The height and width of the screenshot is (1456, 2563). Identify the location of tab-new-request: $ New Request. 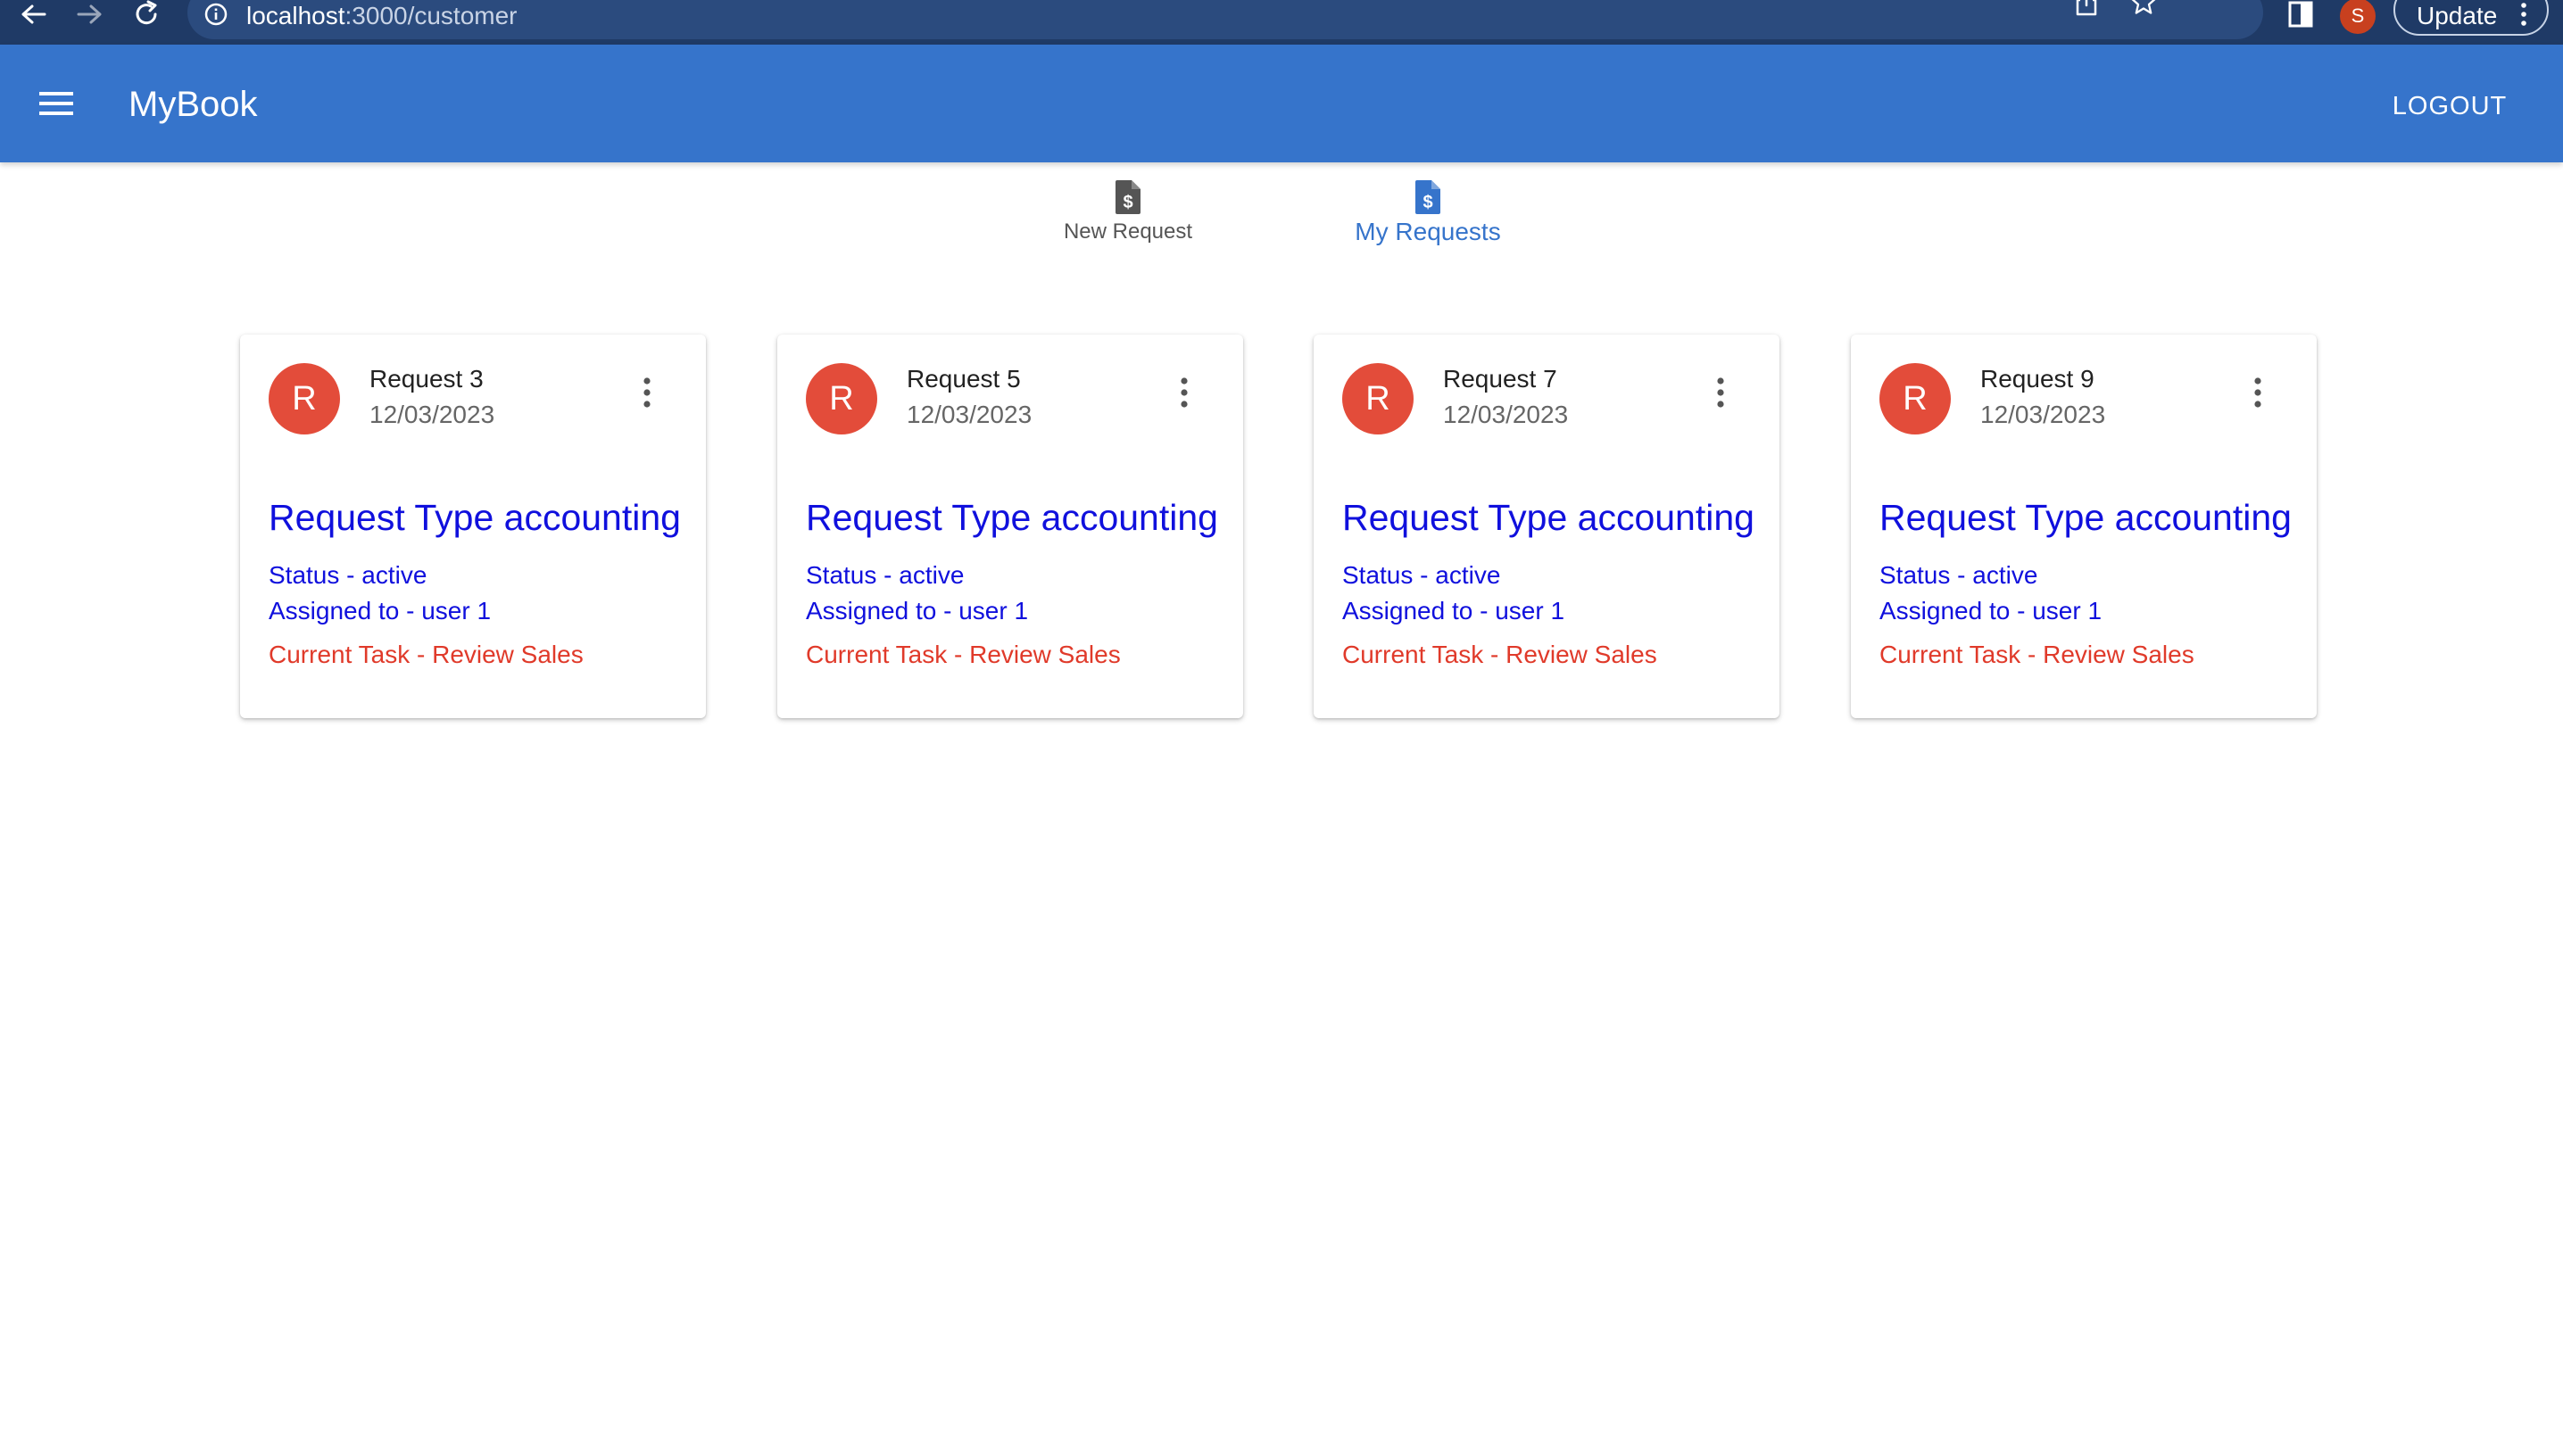
(1128, 211).